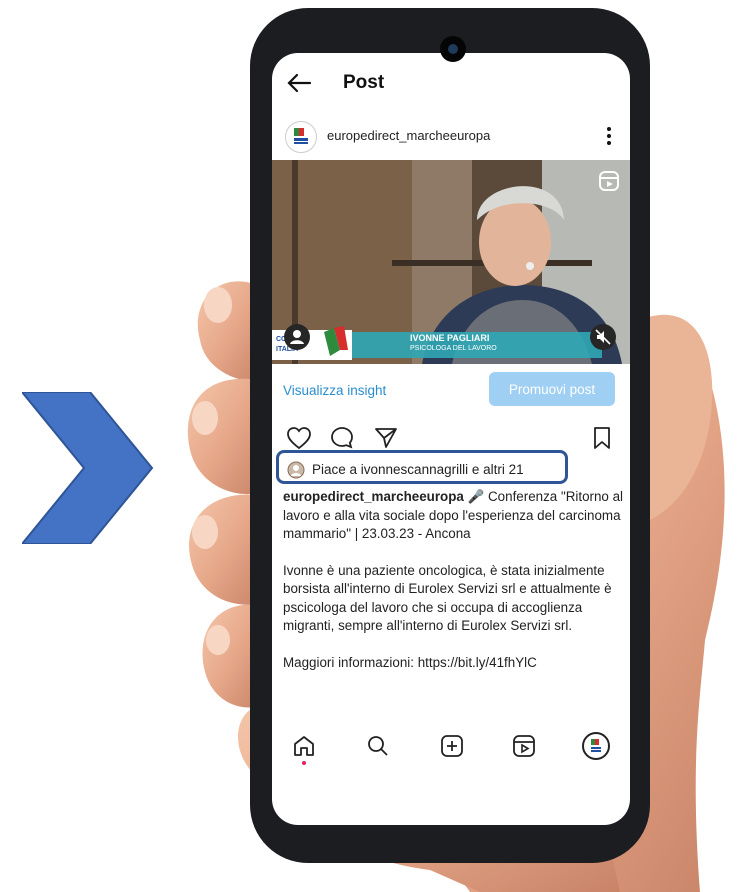 Image resolution: width=739 pixels, height=892 pixels. What do you see at coordinates (334, 390) in the screenshot?
I see `view-insights-link: Visualizza insight` at bounding box center [334, 390].